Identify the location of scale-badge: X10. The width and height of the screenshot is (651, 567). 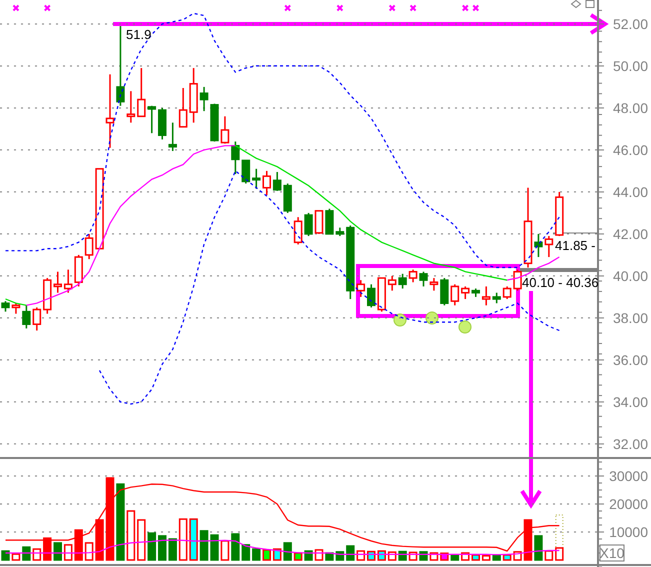
(612, 553).